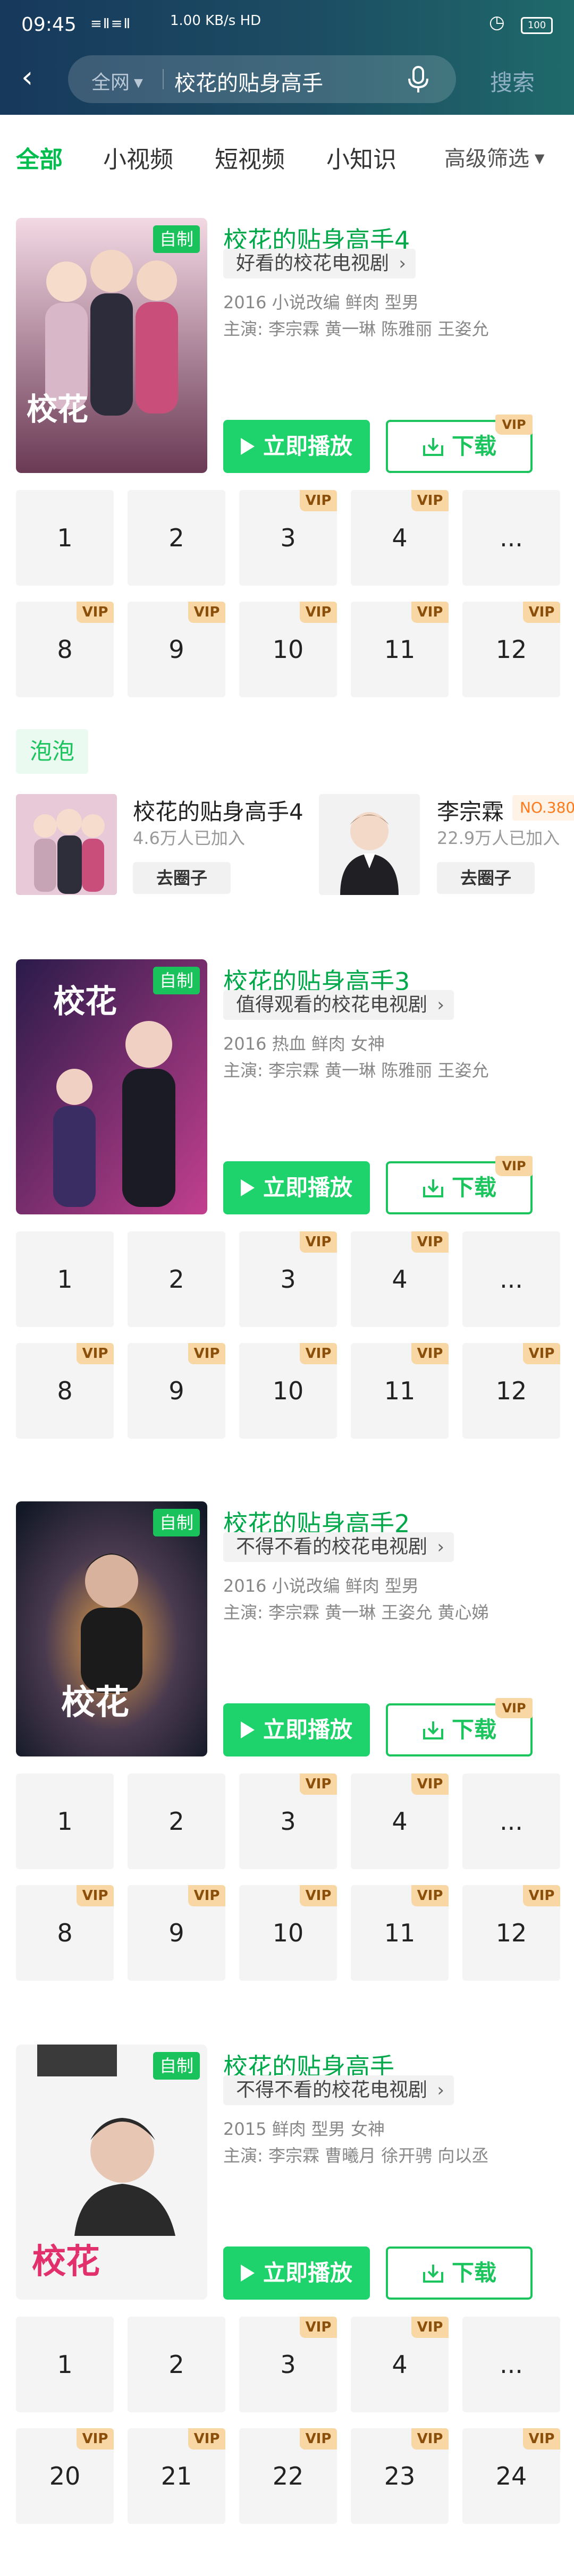 This screenshot has height=2576, width=574. What do you see at coordinates (418, 79) in the screenshot?
I see `microphone-icon` at bounding box center [418, 79].